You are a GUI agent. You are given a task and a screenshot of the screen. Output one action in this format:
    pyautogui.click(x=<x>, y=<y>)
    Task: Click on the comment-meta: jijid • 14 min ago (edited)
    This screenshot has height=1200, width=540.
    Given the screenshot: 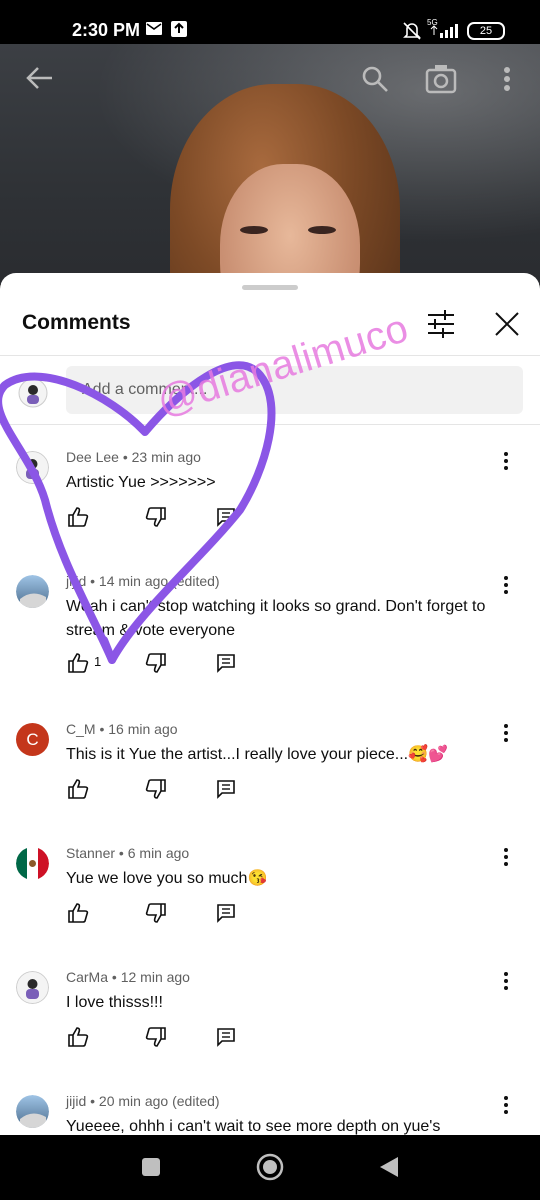 What is the action you would take?
    pyautogui.click(x=143, y=581)
    